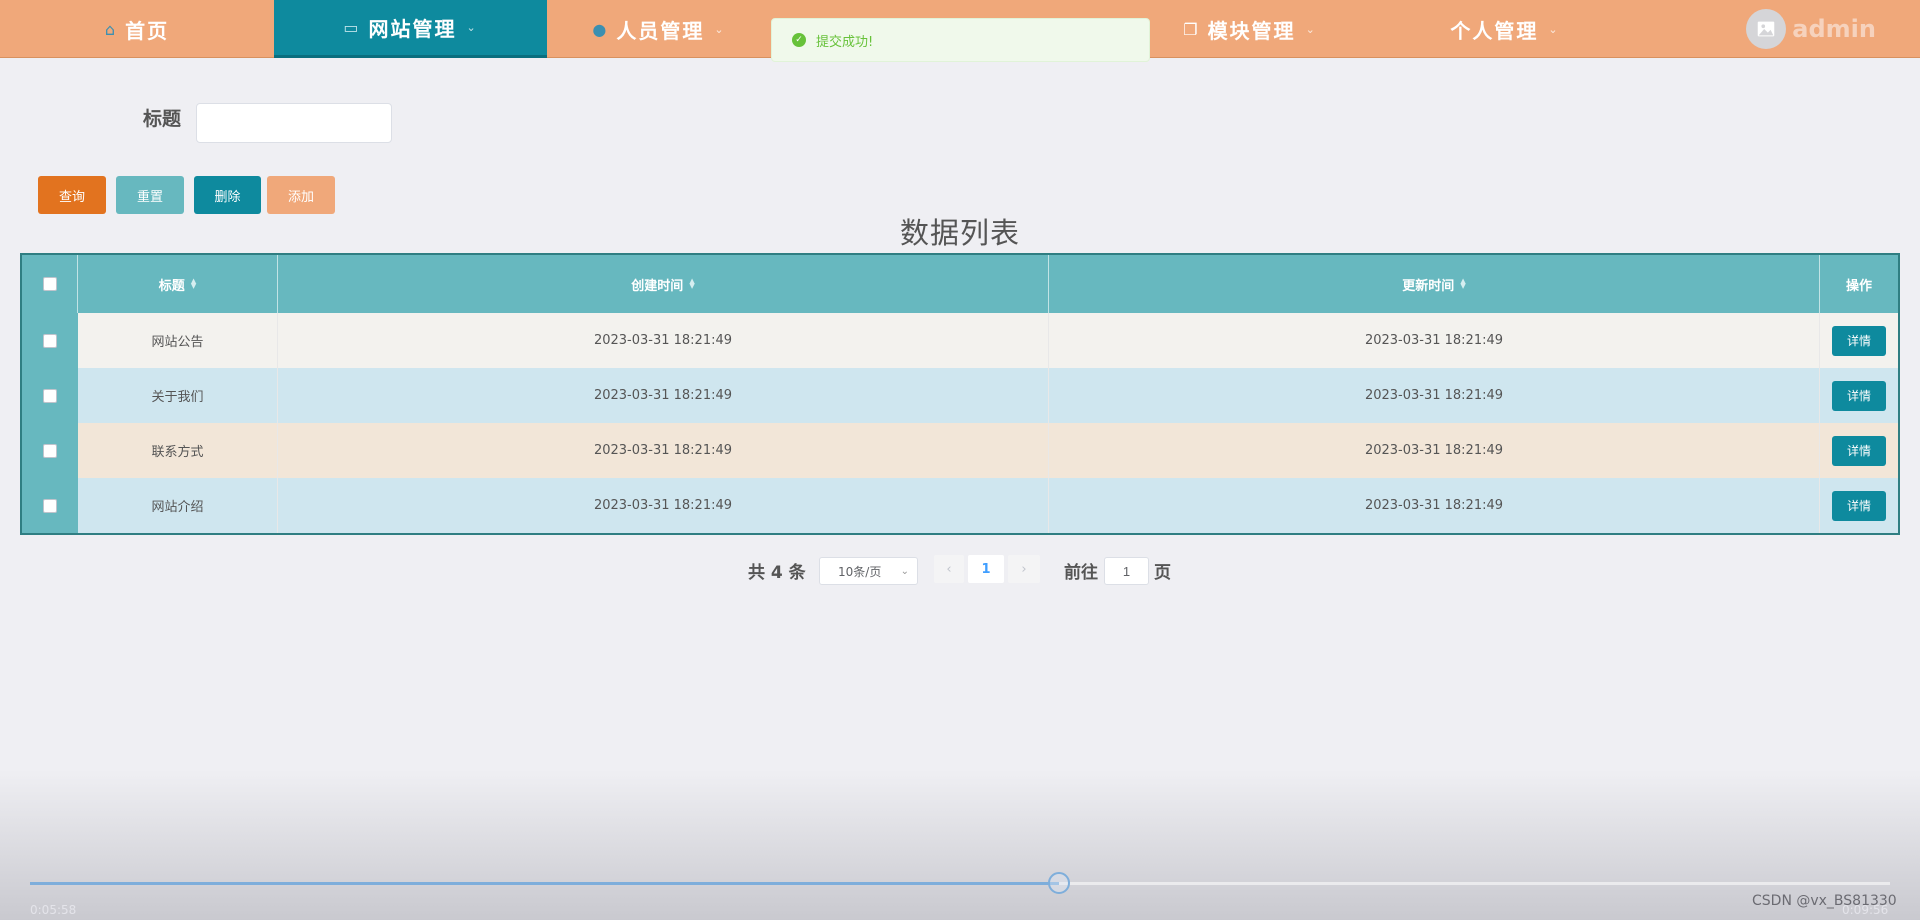 The width and height of the screenshot is (1920, 920). I want to click on pagination-total: 共 4 条, so click(777, 573).